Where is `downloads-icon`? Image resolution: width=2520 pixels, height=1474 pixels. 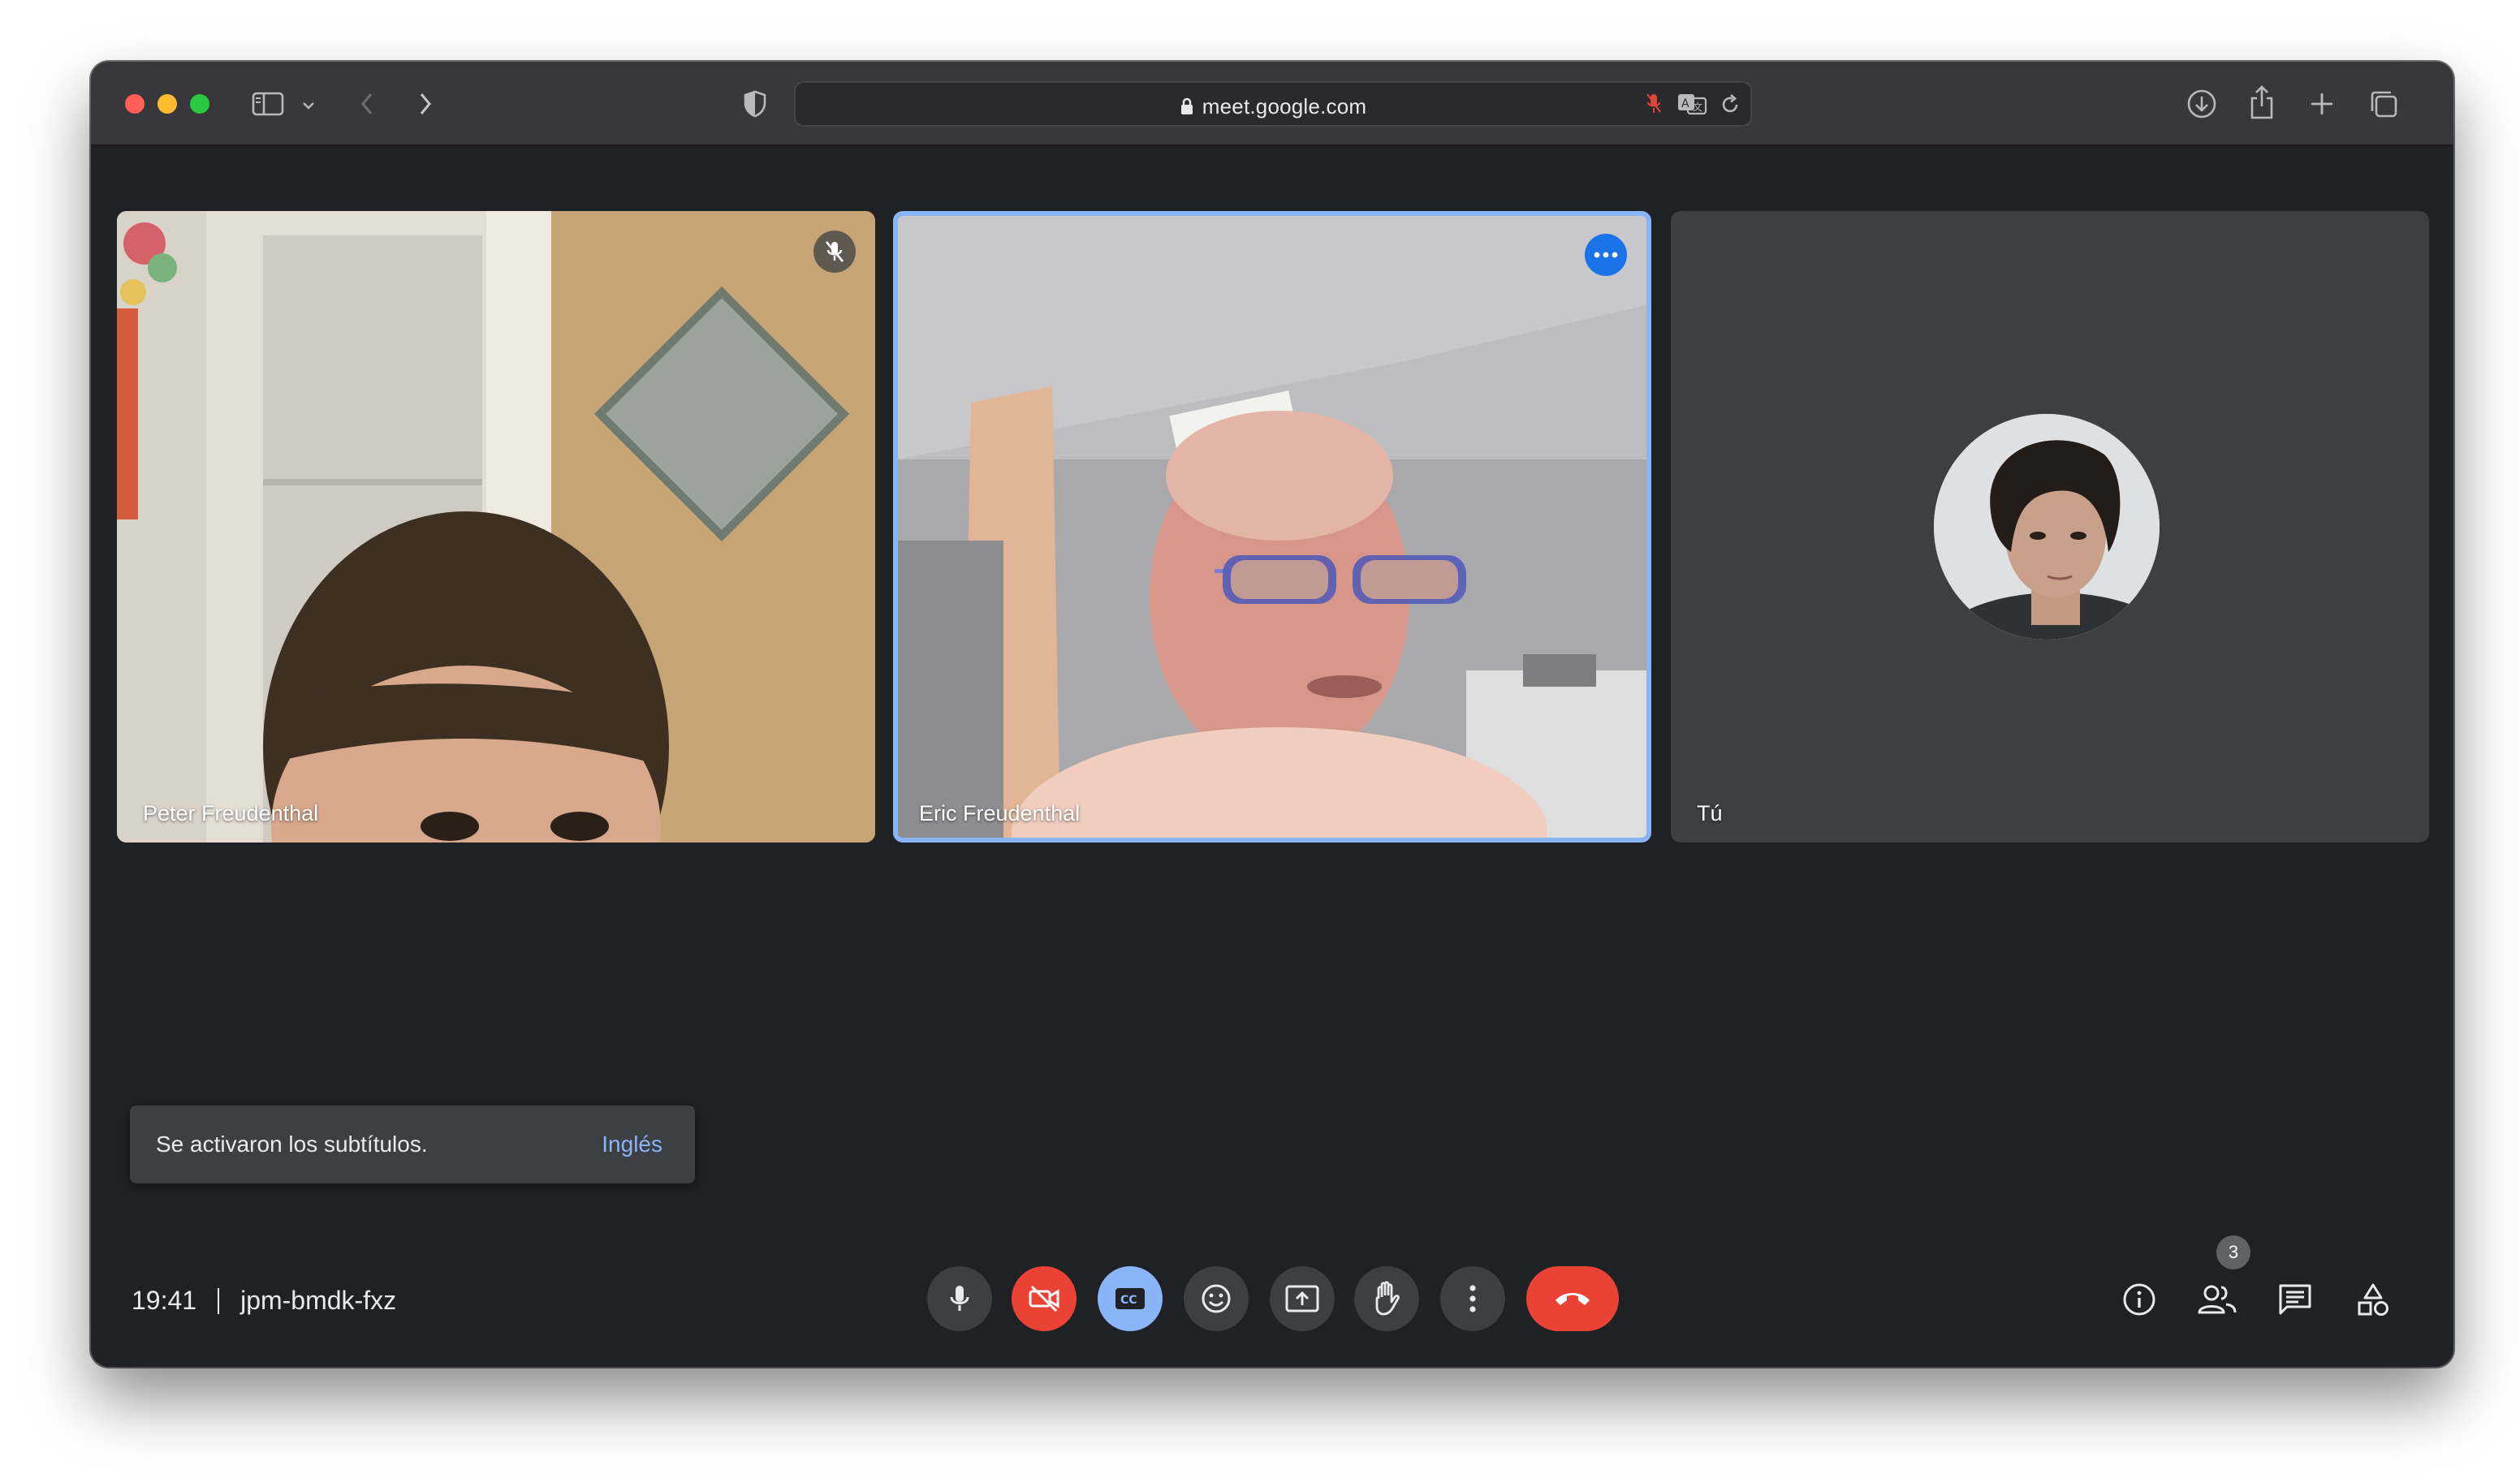
downloads-icon is located at coordinates (2202, 104).